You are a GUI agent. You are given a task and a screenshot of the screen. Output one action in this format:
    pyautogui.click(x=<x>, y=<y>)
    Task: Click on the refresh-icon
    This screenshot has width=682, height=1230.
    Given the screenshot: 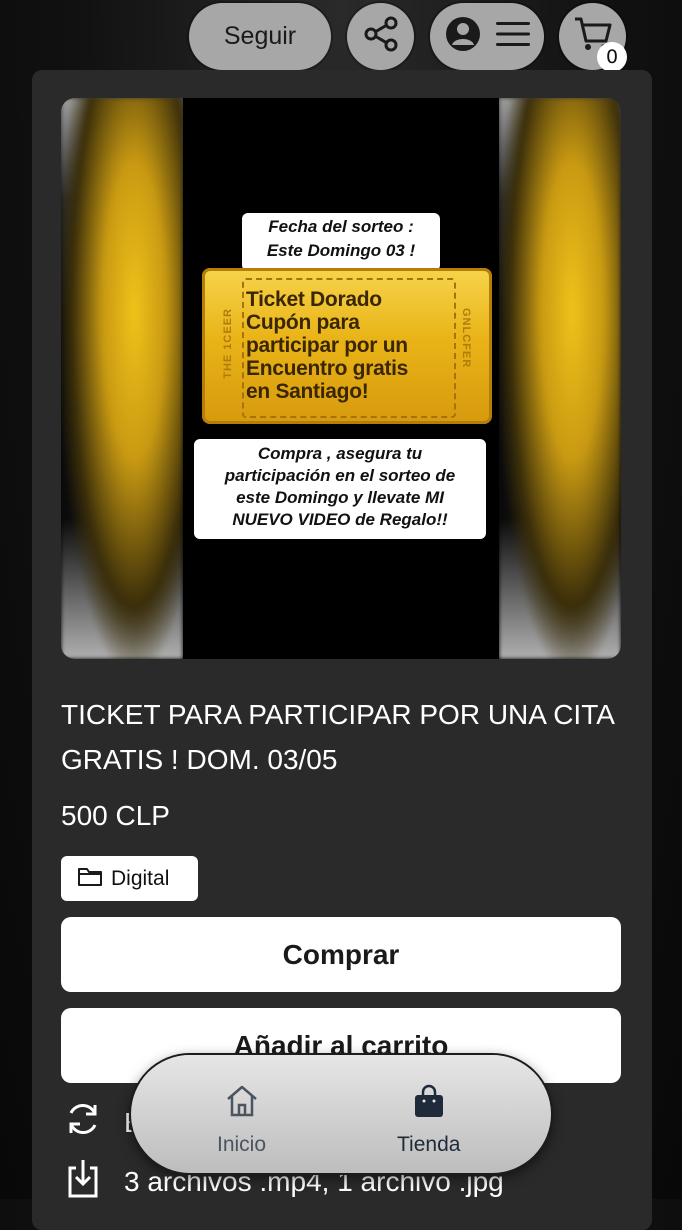 What is the action you would take?
    pyautogui.click(x=83, y=1122)
    